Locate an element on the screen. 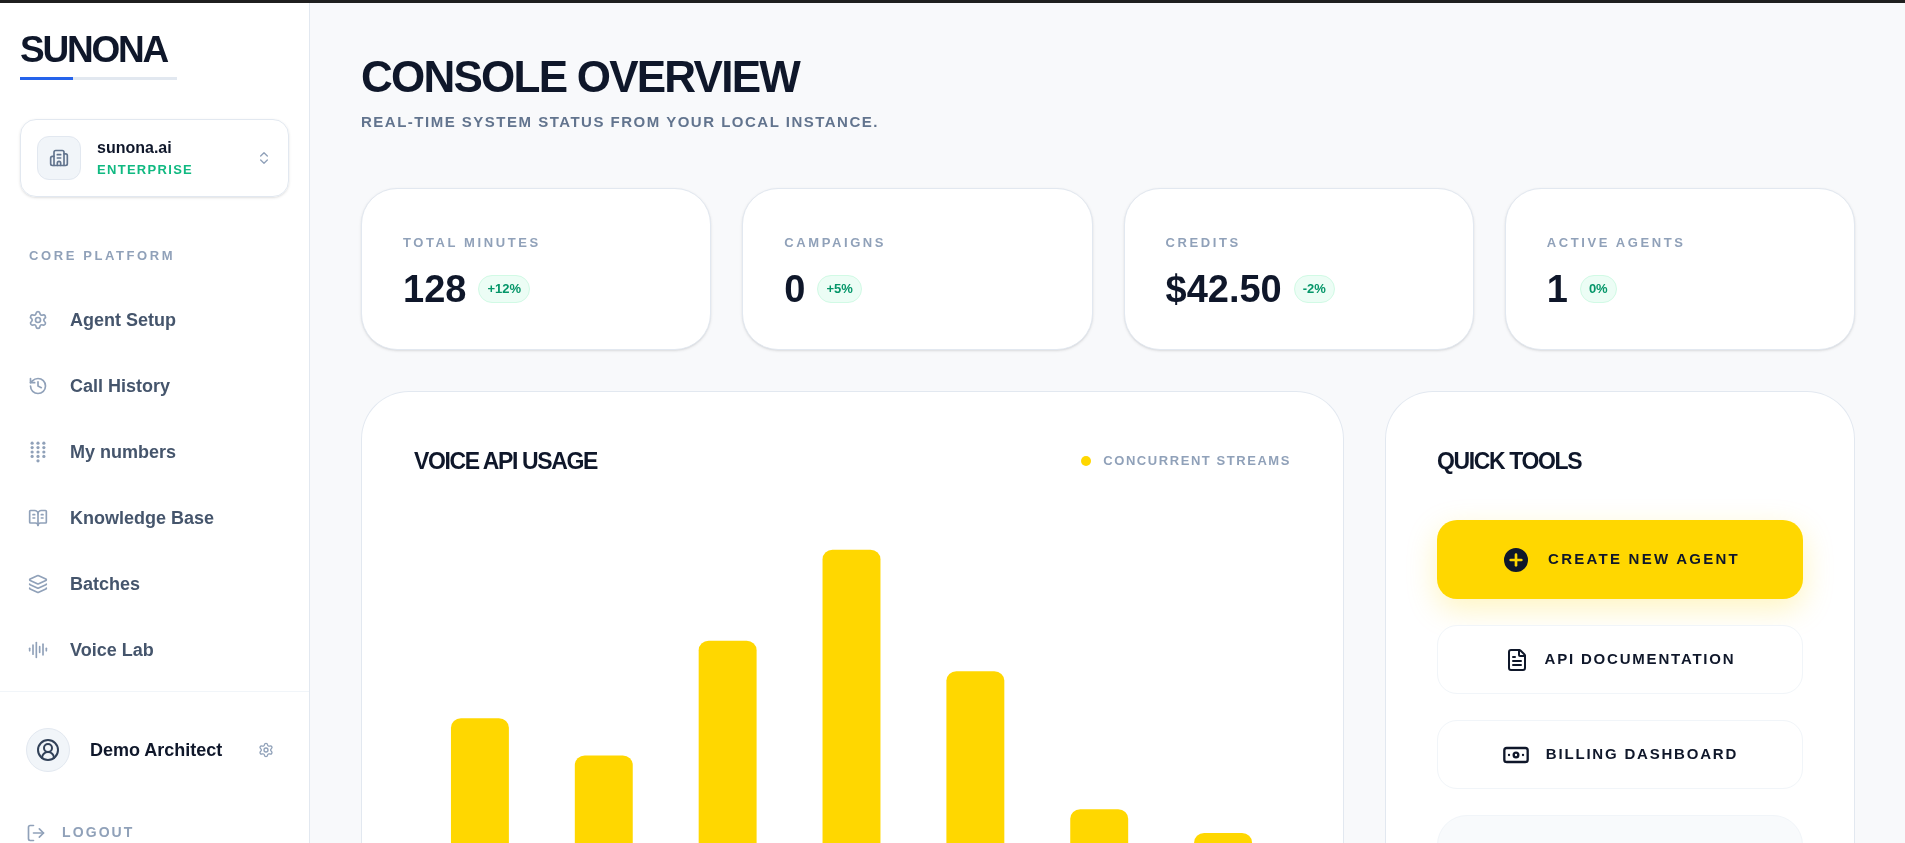  settings-icon is located at coordinates (266, 750).